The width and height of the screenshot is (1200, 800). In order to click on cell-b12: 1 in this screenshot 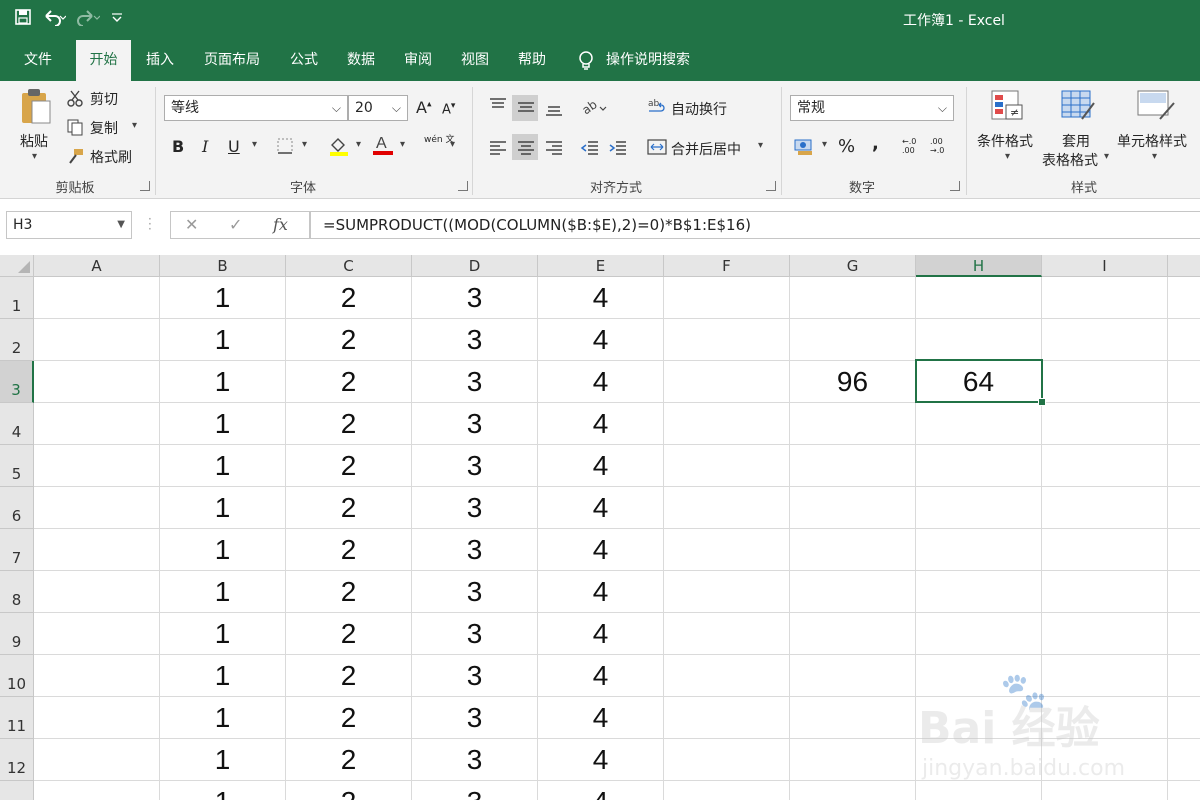, I will do `click(223, 760)`.